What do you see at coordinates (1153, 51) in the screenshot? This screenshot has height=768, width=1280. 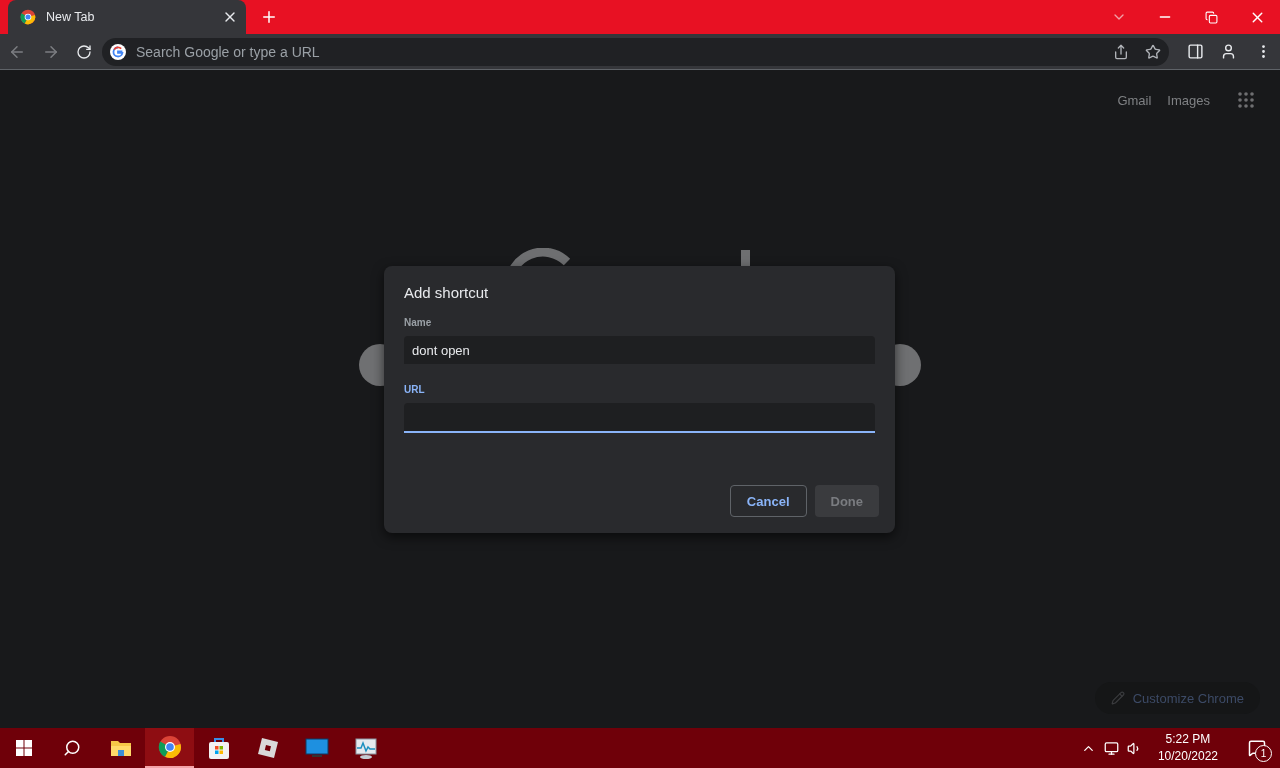 I see `bookmark-star-icon` at bounding box center [1153, 51].